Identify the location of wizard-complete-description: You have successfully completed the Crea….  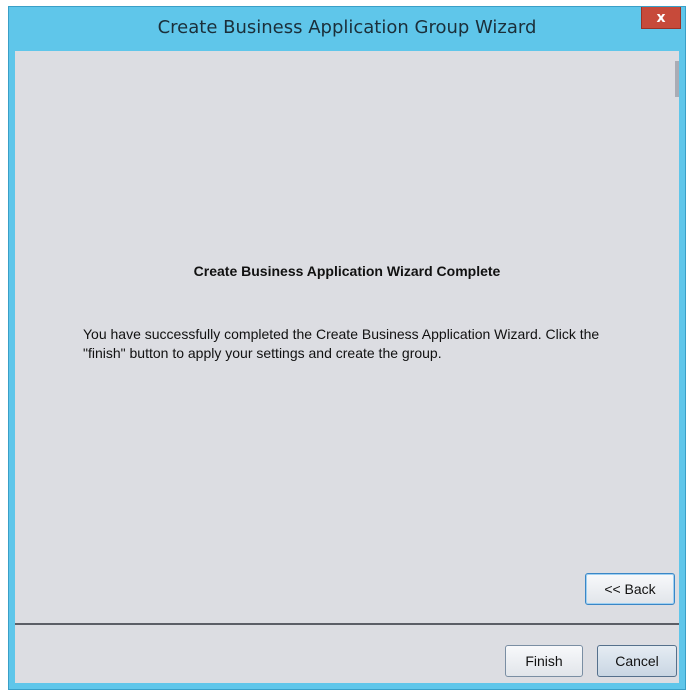
(341, 343).